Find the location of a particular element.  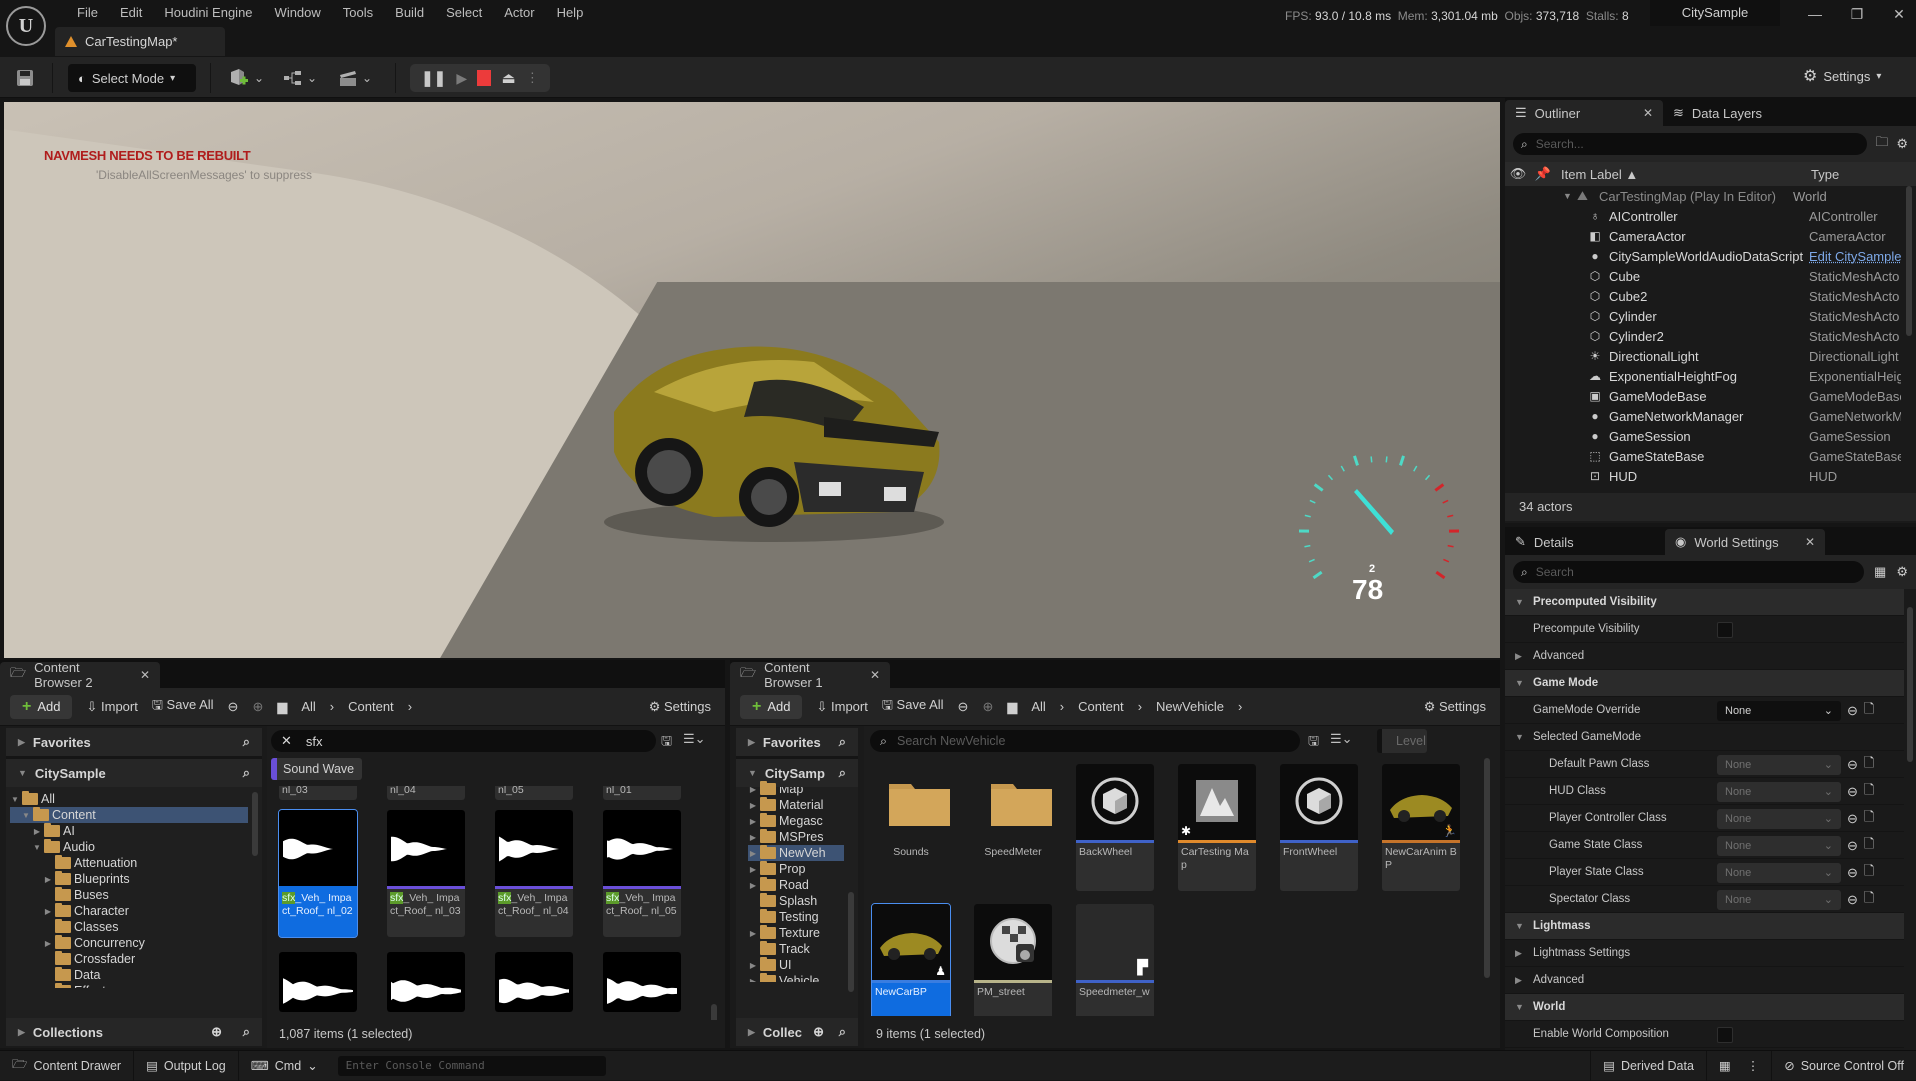

folder-tree-item: ▶Texture is located at coordinates (796, 933).